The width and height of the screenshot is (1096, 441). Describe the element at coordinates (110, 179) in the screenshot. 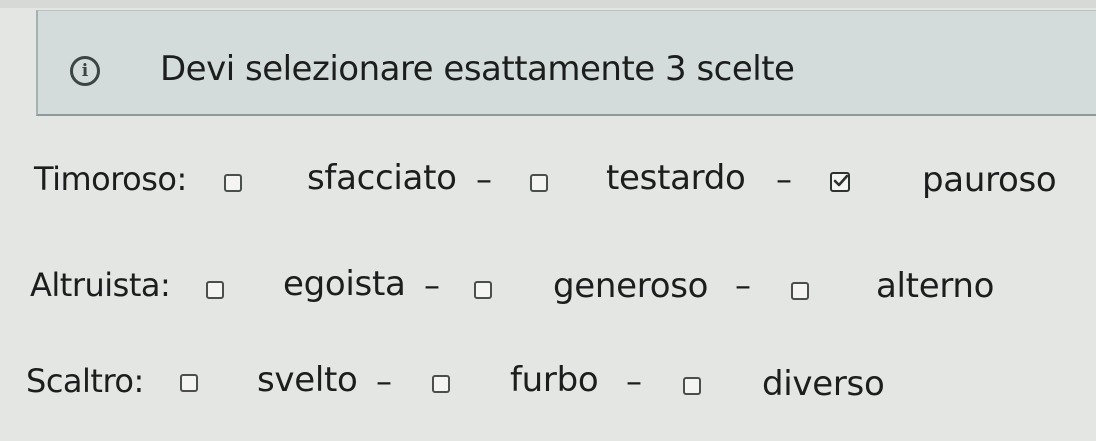

I see `question-label: Timoroso:` at that location.